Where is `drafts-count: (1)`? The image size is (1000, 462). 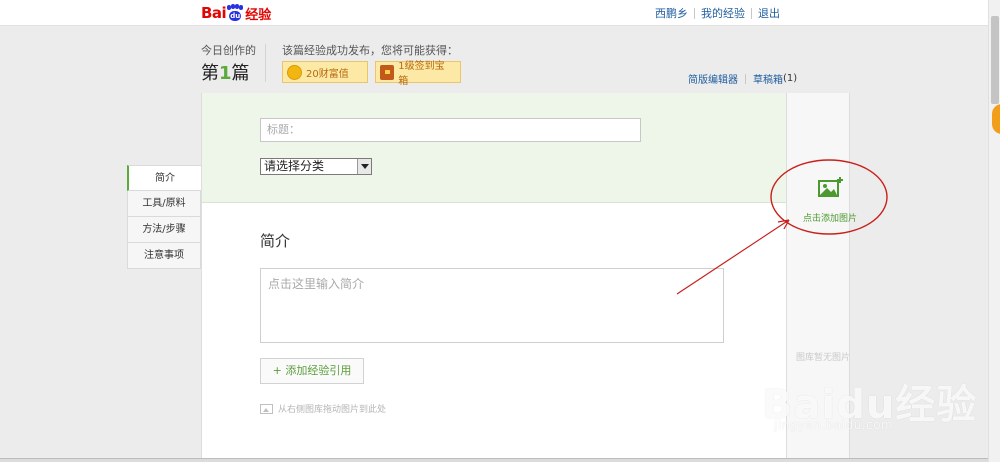
drafts-count: (1) is located at coordinates (790, 78).